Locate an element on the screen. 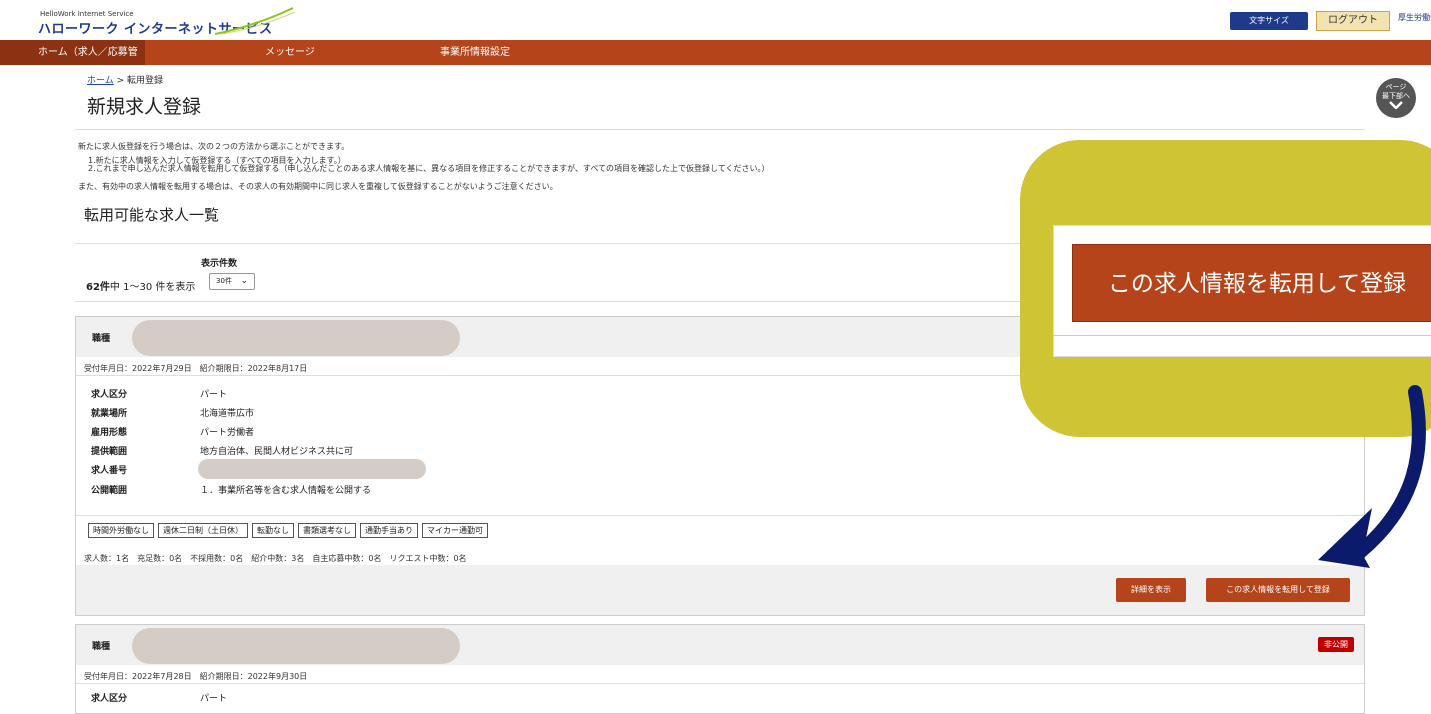  result-total: 62件 is located at coordinates (98, 287).